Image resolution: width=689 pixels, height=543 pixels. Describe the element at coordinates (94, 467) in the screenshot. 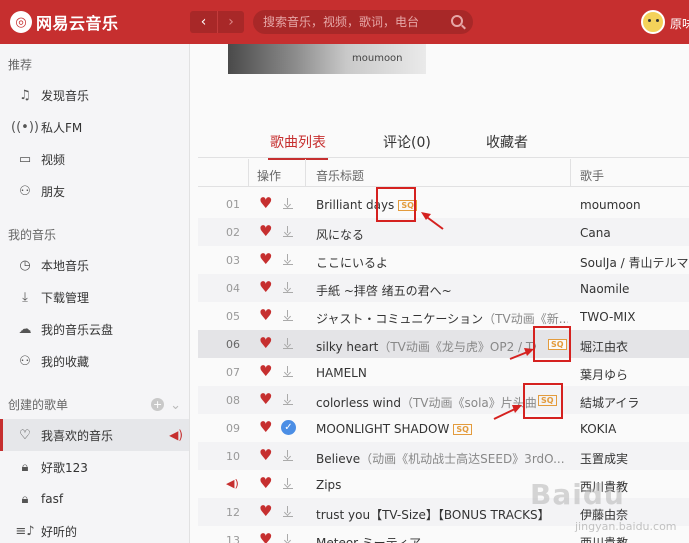

I see `sidebar-item-playlist-1: 🔒︎ 好歌123` at that location.